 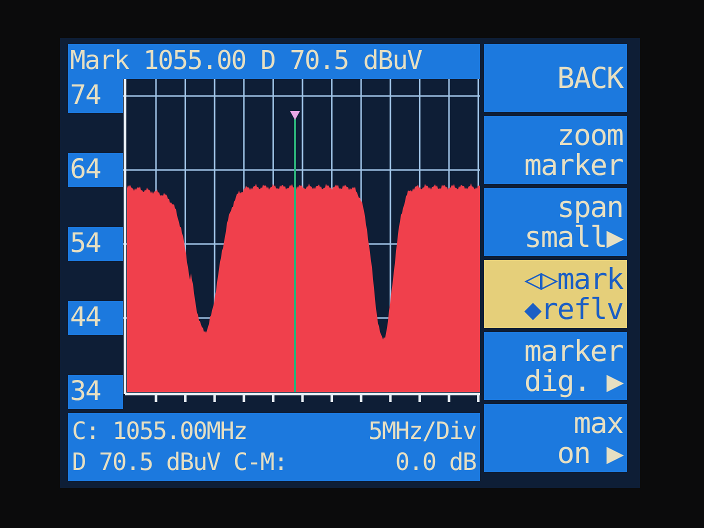 What do you see at coordinates (422, 431) in the screenshot?
I see `span-per-division: 5MHz/Div` at bounding box center [422, 431].